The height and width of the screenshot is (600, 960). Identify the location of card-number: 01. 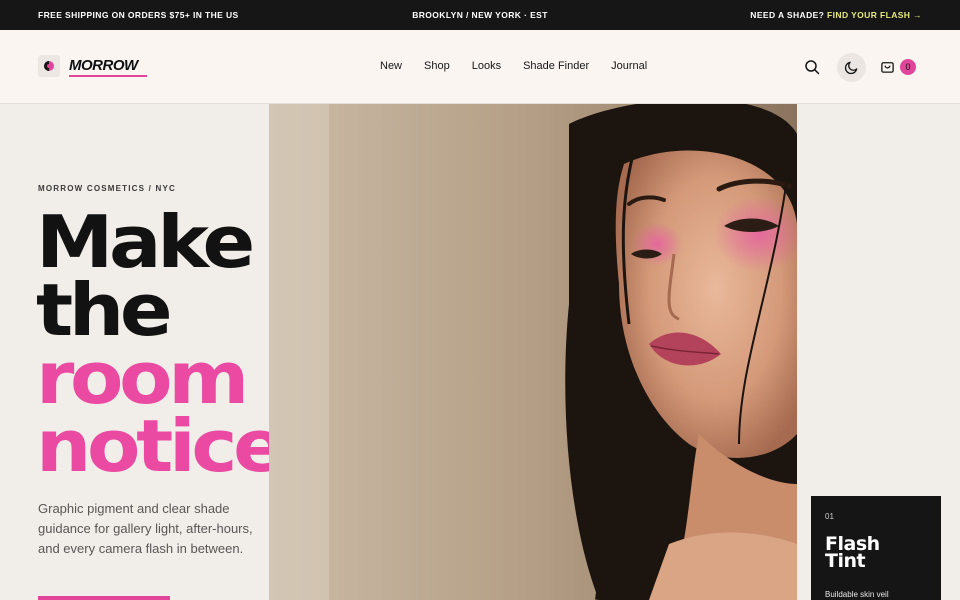
(829, 516).